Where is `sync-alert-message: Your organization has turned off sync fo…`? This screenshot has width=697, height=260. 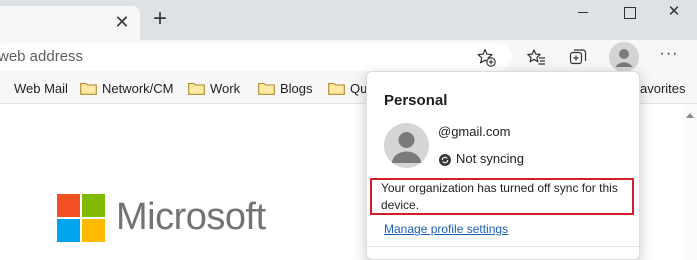
sync-alert-message: Your organization has turned off sync fo… is located at coordinates (499, 196).